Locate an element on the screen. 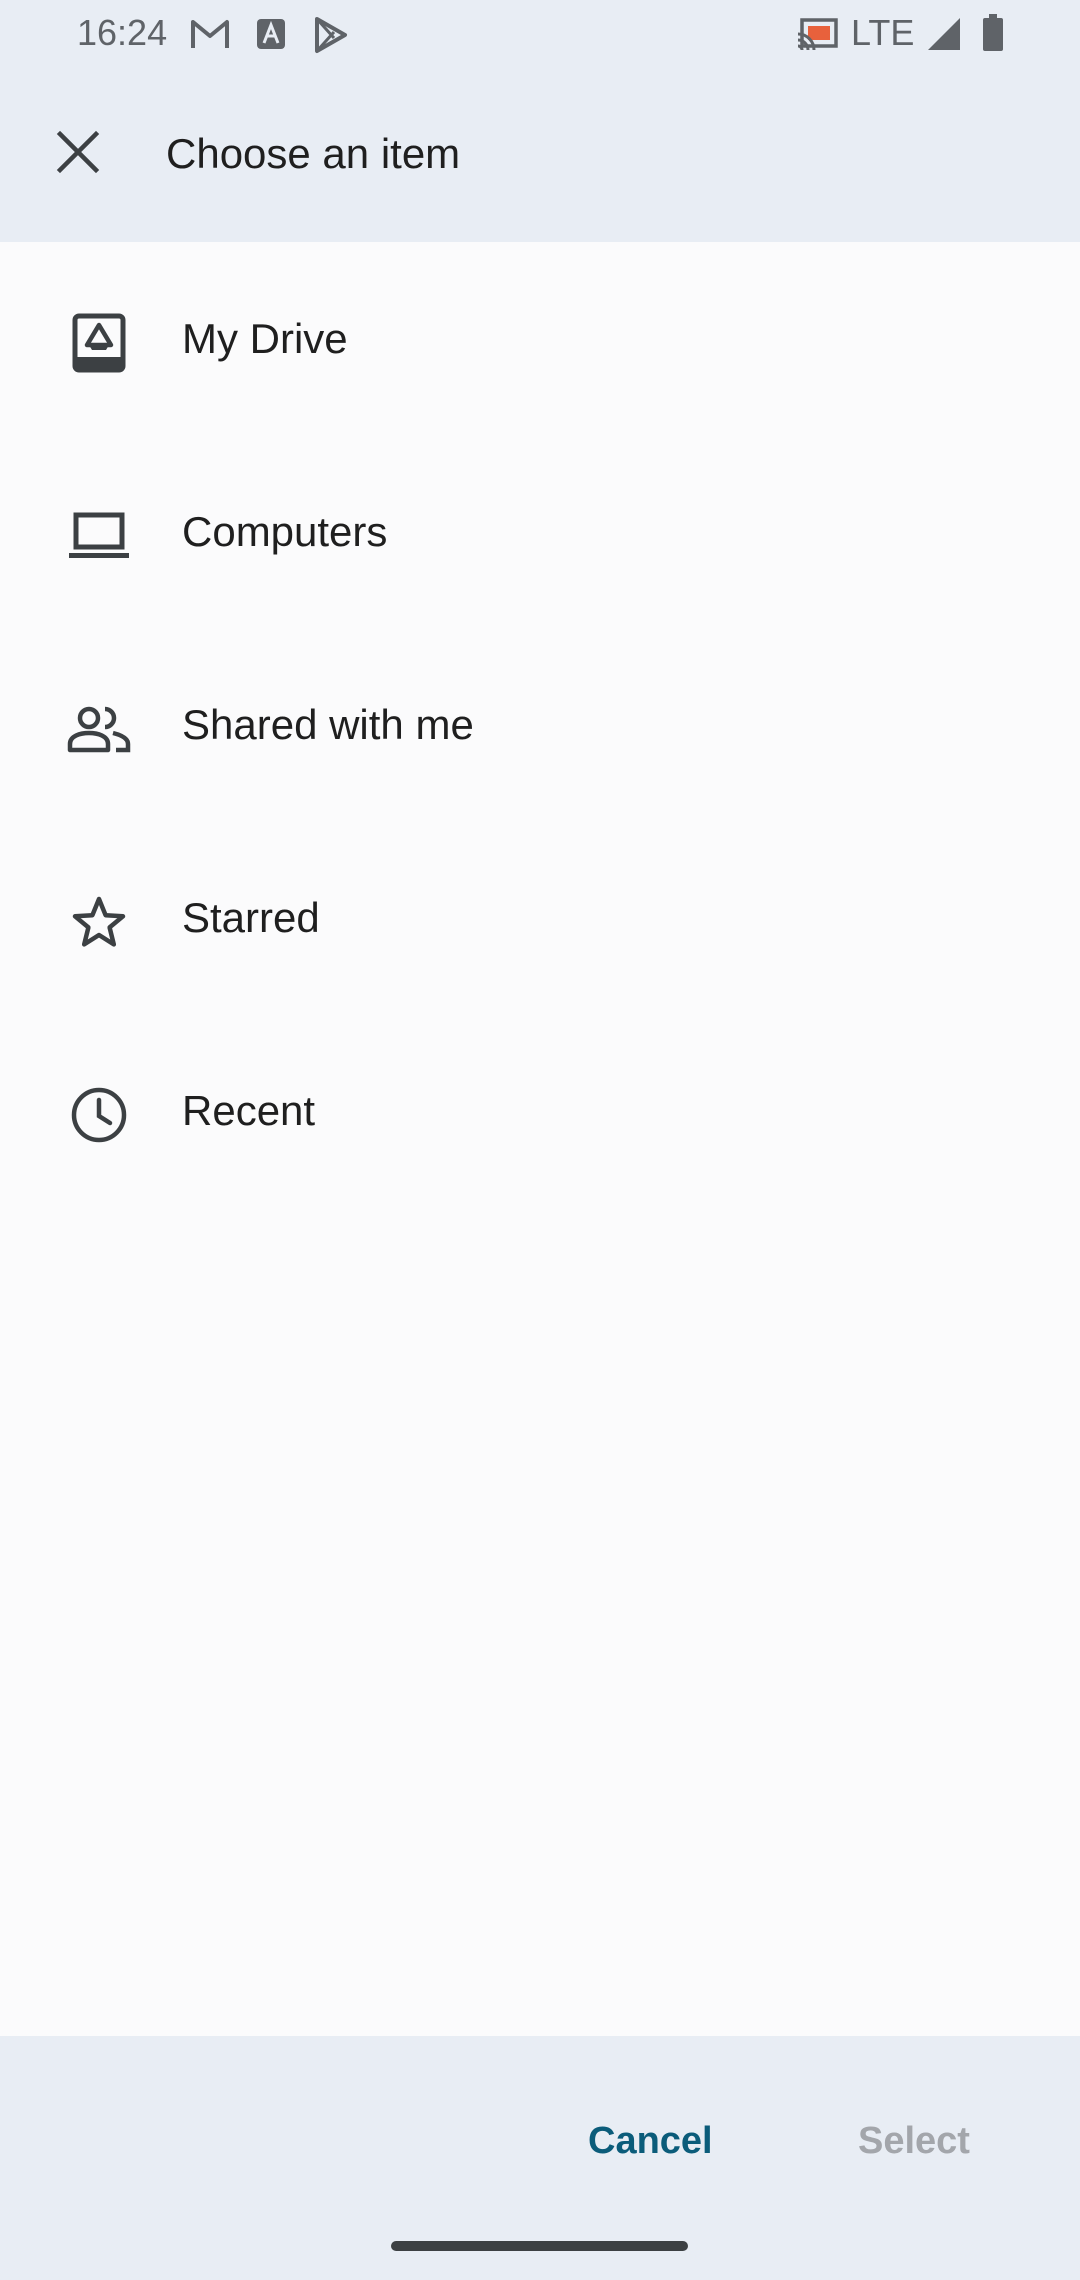  drive-icon is located at coordinates (99, 343).